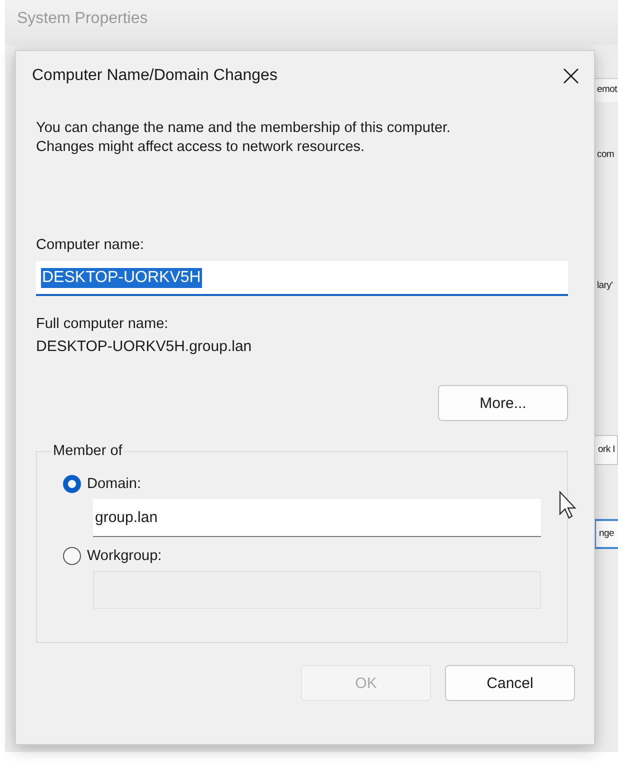 Image resolution: width=618 pixels, height=763 pixels. Describe the element at coordinates (606, 155) in the screenshot. I see `background-text: com` at that location.